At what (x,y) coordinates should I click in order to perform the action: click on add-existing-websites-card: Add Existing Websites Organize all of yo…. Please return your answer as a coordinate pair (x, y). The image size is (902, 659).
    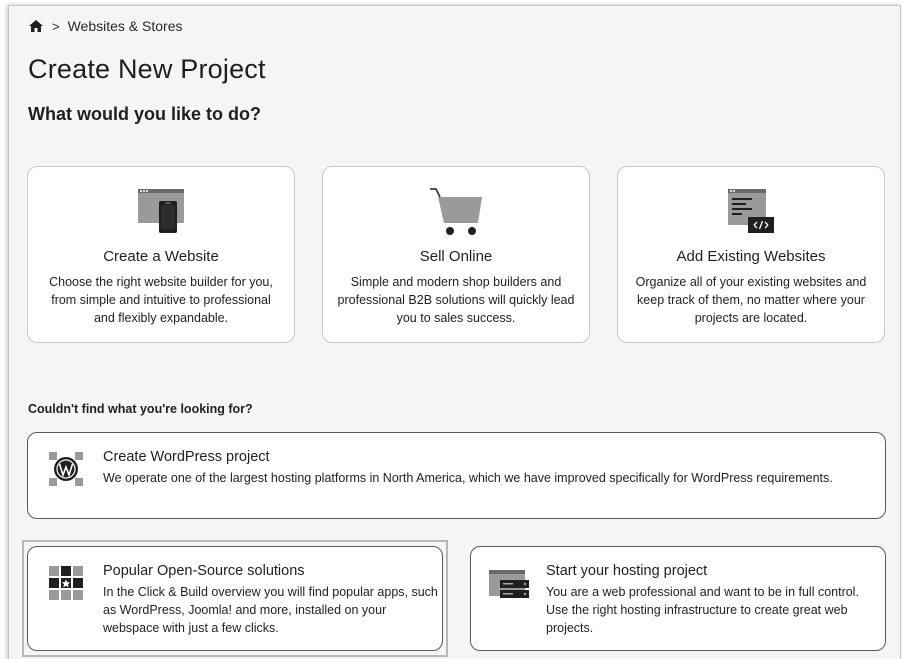
    Looking at the image, I should click on (751, 254).